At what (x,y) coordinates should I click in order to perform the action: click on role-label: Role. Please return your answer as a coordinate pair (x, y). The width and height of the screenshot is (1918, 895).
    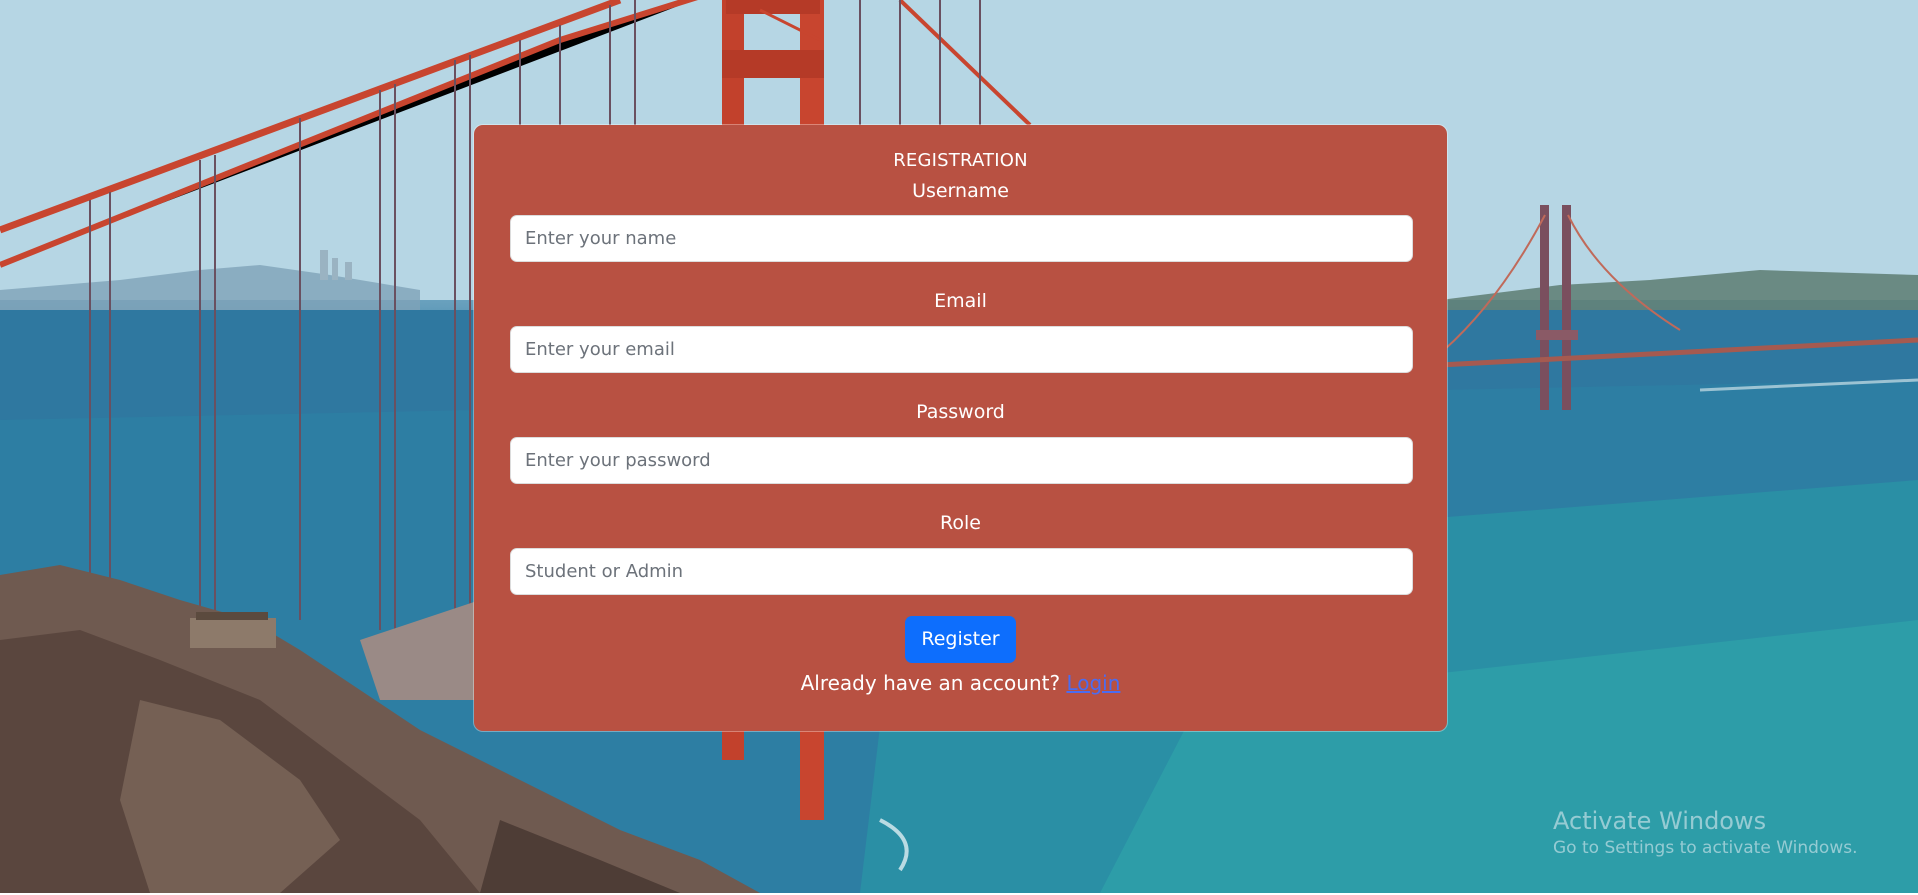
    Looking at the image, I should click on (960, 523).